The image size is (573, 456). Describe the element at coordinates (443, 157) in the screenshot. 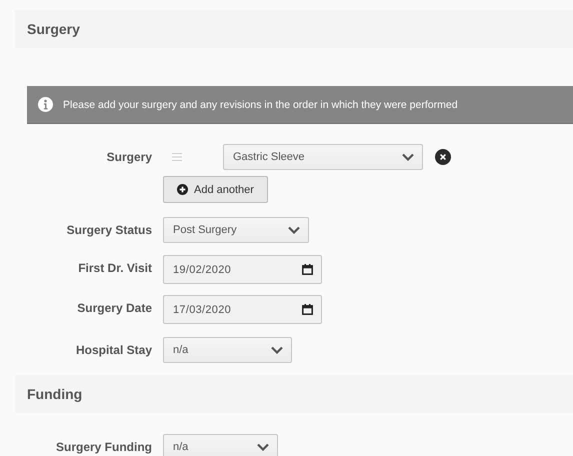

I see `remove-icon` at that location.